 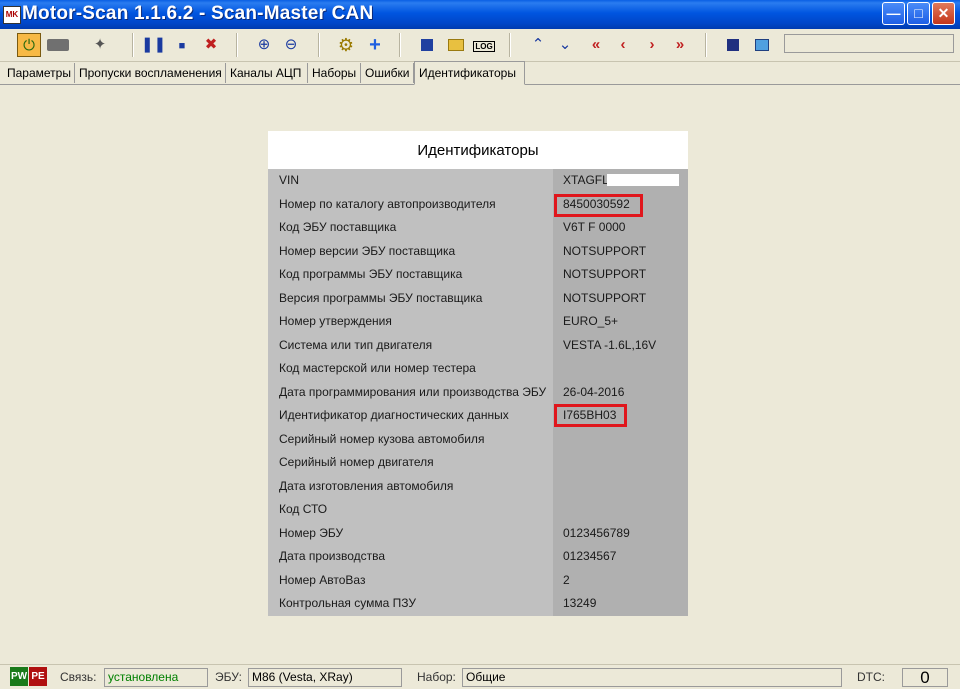 I want to click on zoom-out-button: ⊖, so click(x=291, y=45).